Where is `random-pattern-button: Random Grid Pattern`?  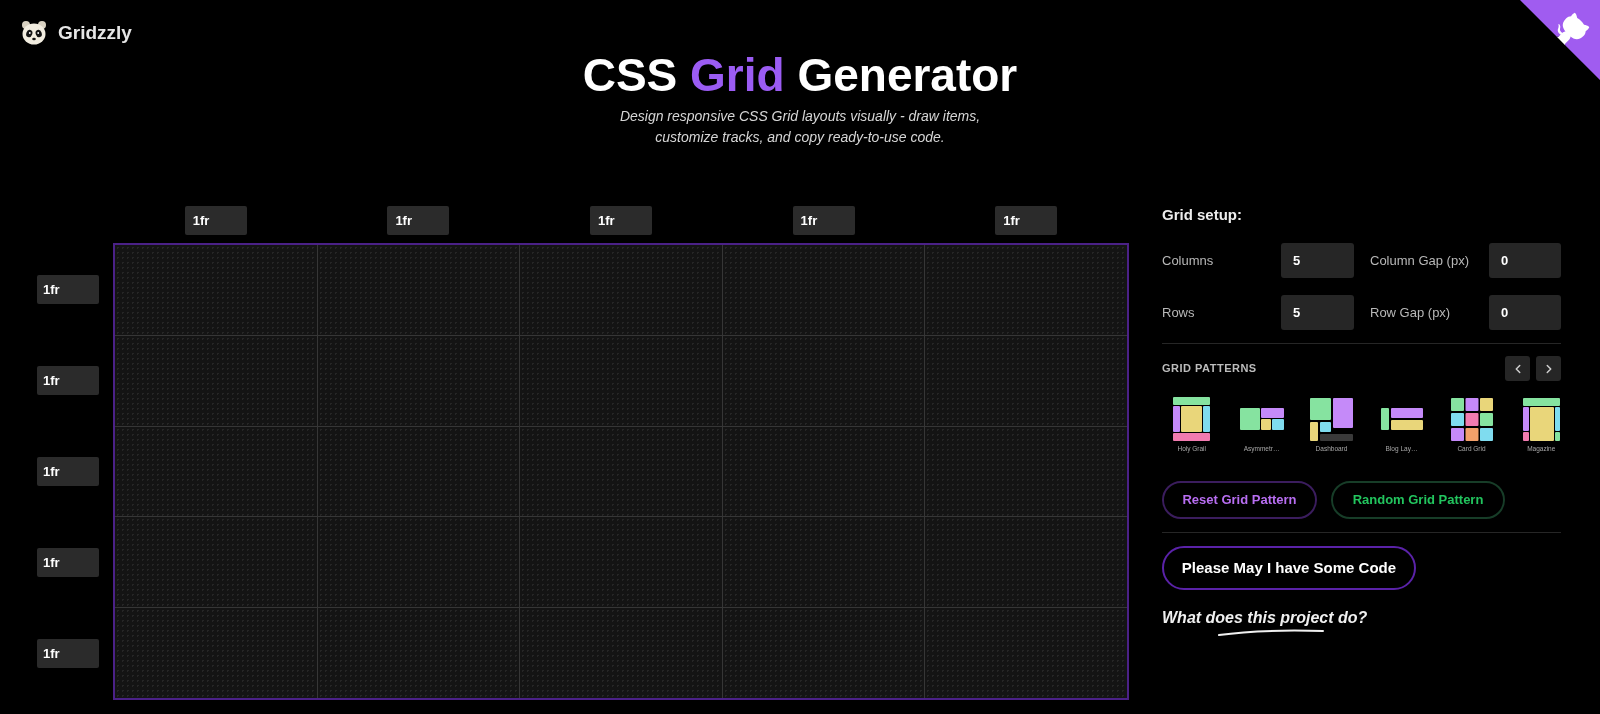
random-pattern-button: Random Grid Pattern is located at coordinates (1418, 500).